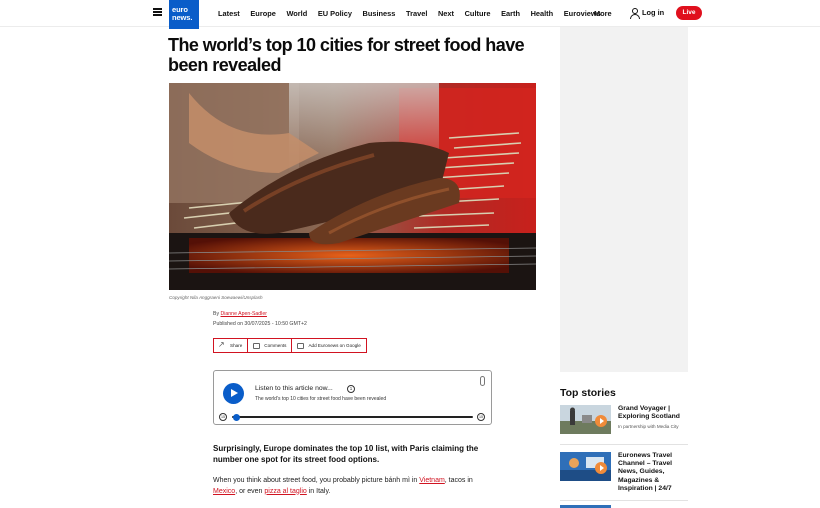 The height and width of the screenshot is (508, 820). What do you see at coordinates (588, 393) in the screenshot?
I see `top-stories-heading: Top stories` at bounding box center [588, 393].